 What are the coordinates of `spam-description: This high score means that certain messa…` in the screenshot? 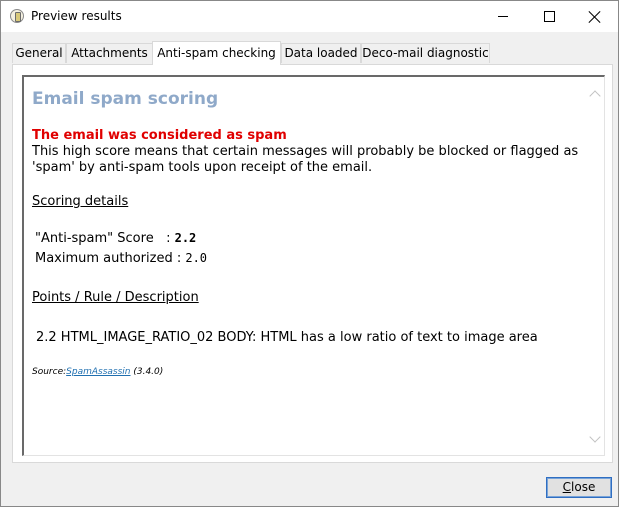 It's located at (305, 159).